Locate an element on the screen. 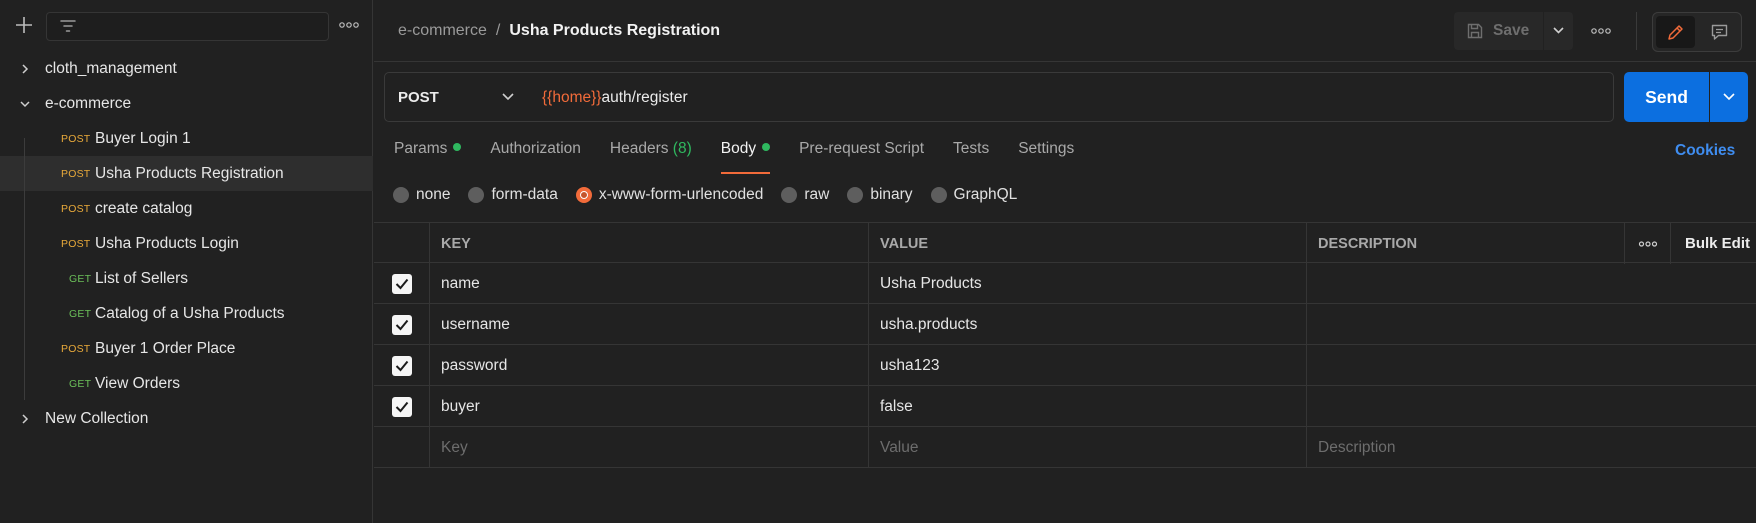 The image size is (1756, 523). radio-label: form-data is located at coordinates (524, 194).